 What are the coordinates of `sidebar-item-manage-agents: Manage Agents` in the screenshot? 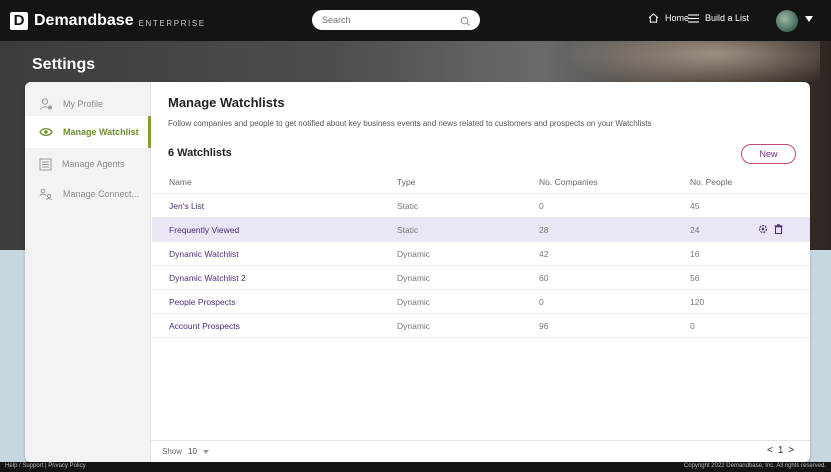 It's located at (88, 164).